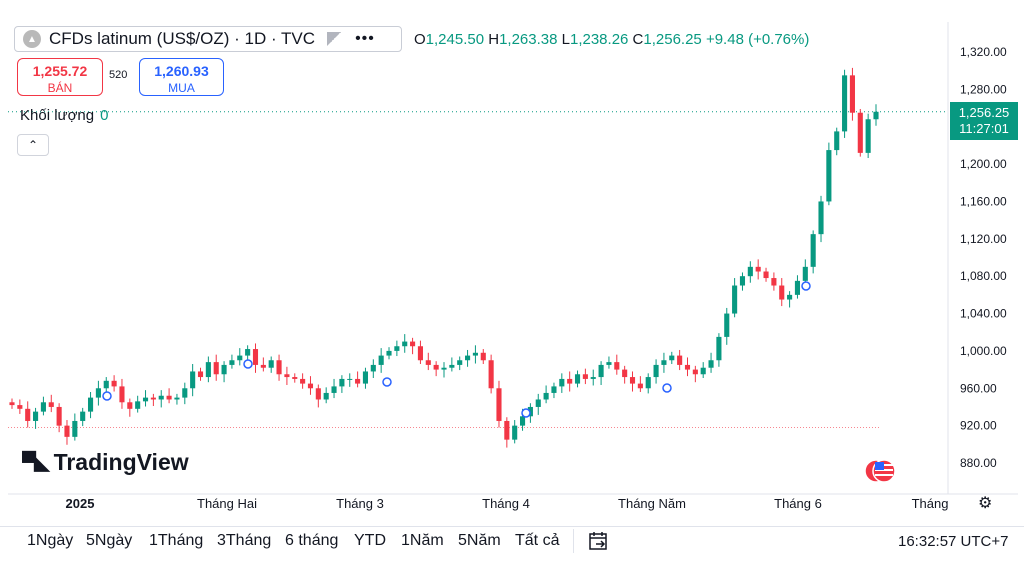  Describe the element at coordinates (311, 541) in the screenshot. I see `range-button: 6 tháng` at that location.